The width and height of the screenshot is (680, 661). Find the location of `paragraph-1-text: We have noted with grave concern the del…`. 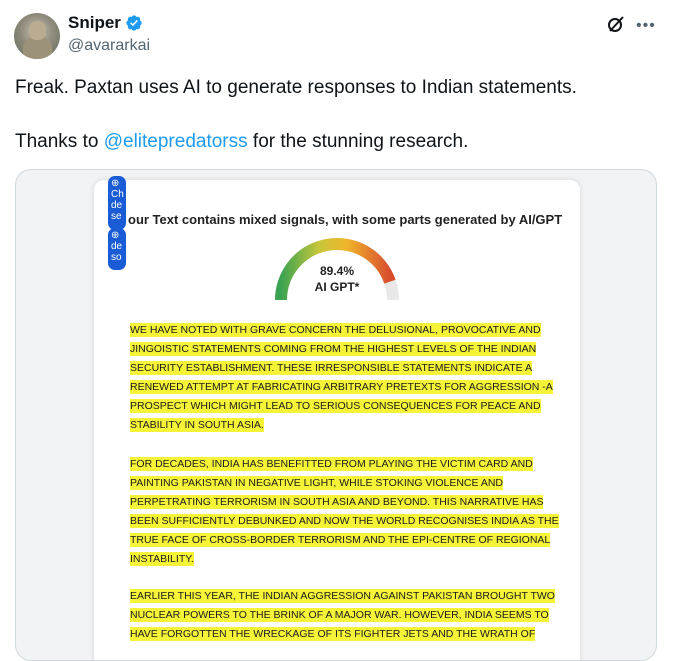

paragraph-1-text: We have noted with grave concern the del… is located at coordinates (341, 377).